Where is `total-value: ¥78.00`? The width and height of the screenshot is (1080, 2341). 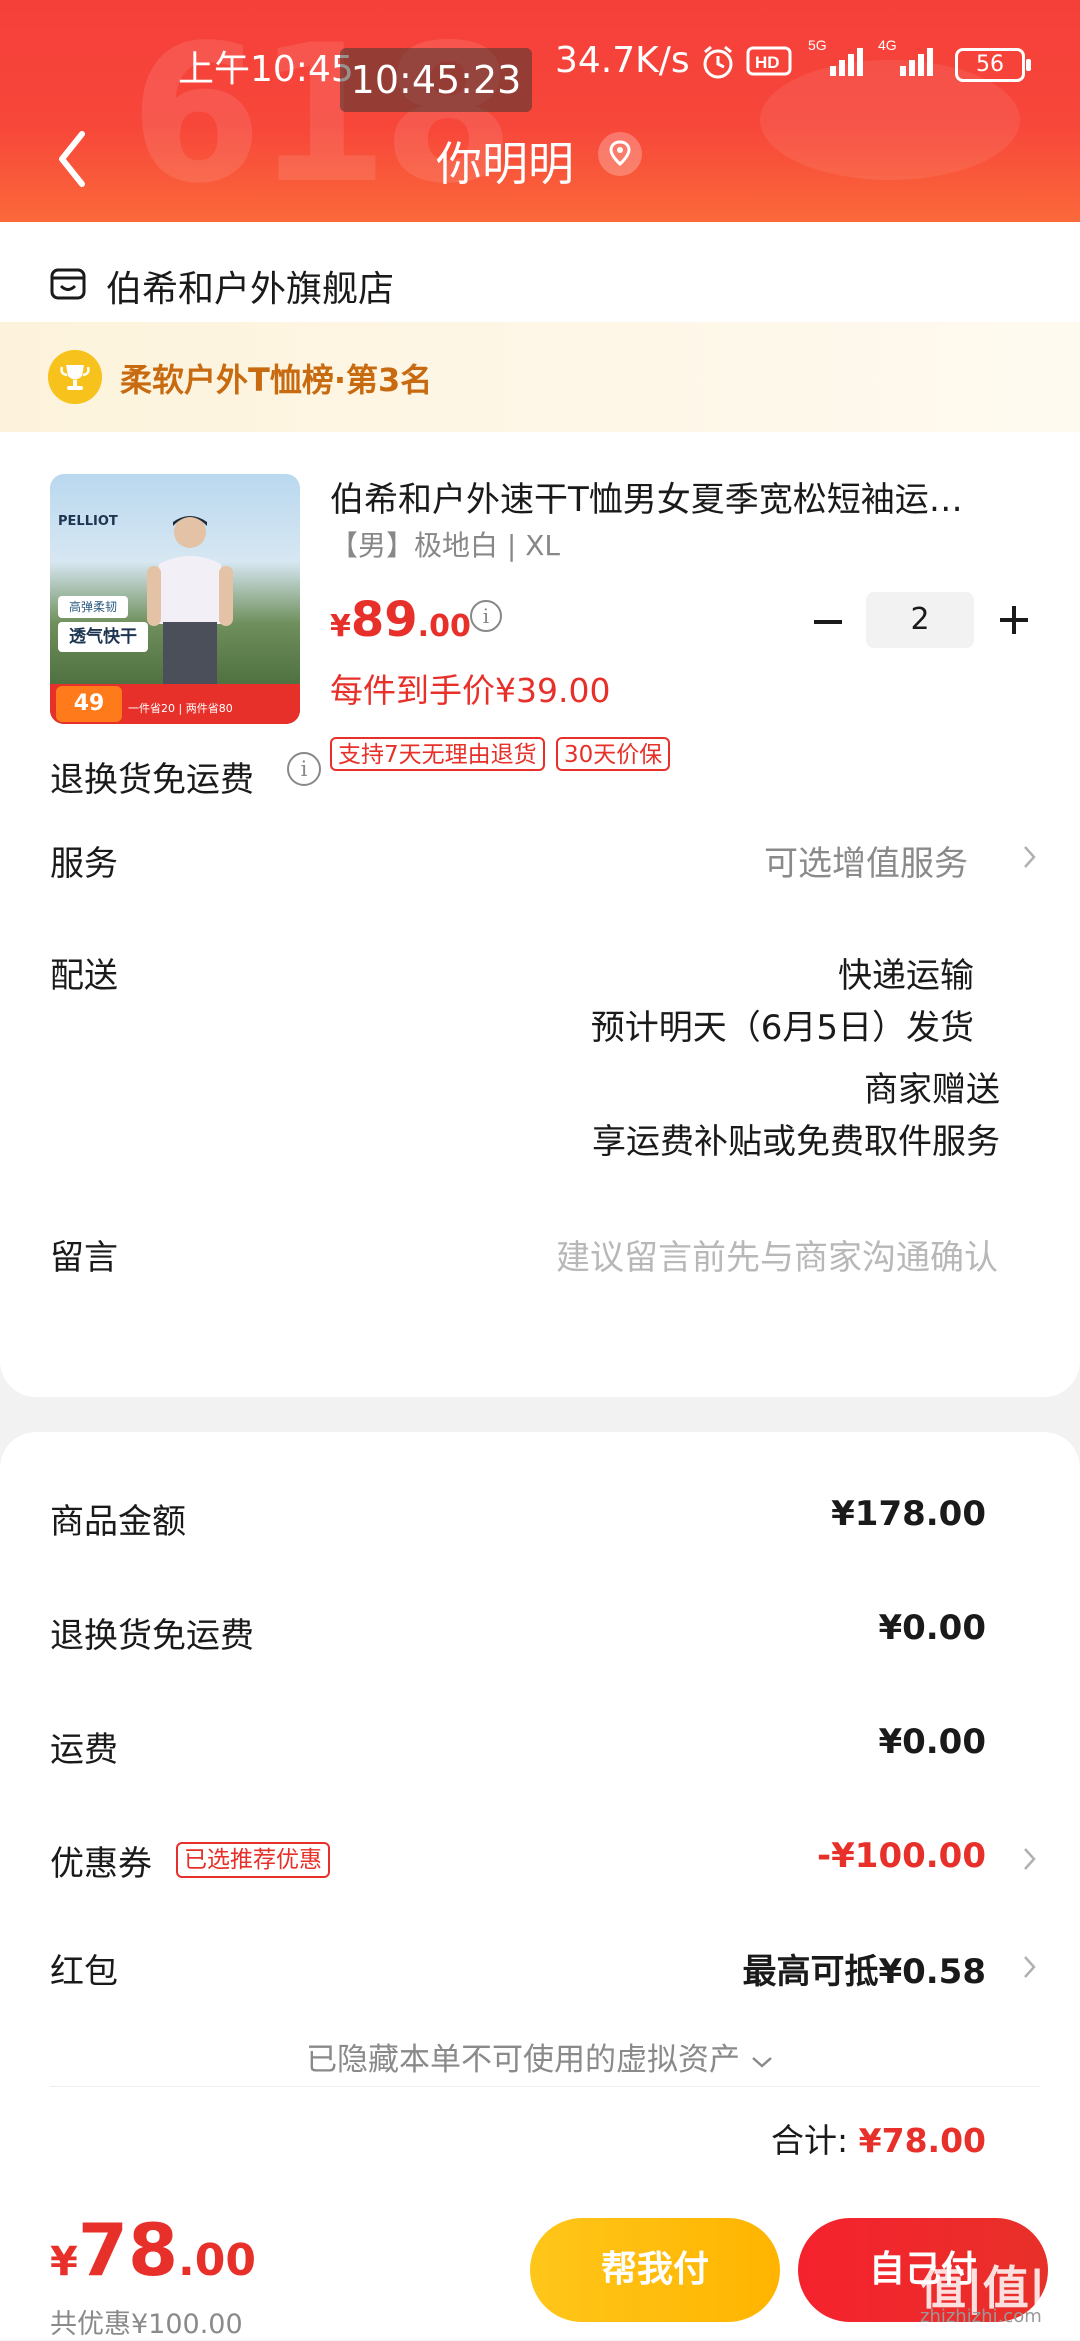
total-value: ¥78.00 is located at coordinates (922, 2140).